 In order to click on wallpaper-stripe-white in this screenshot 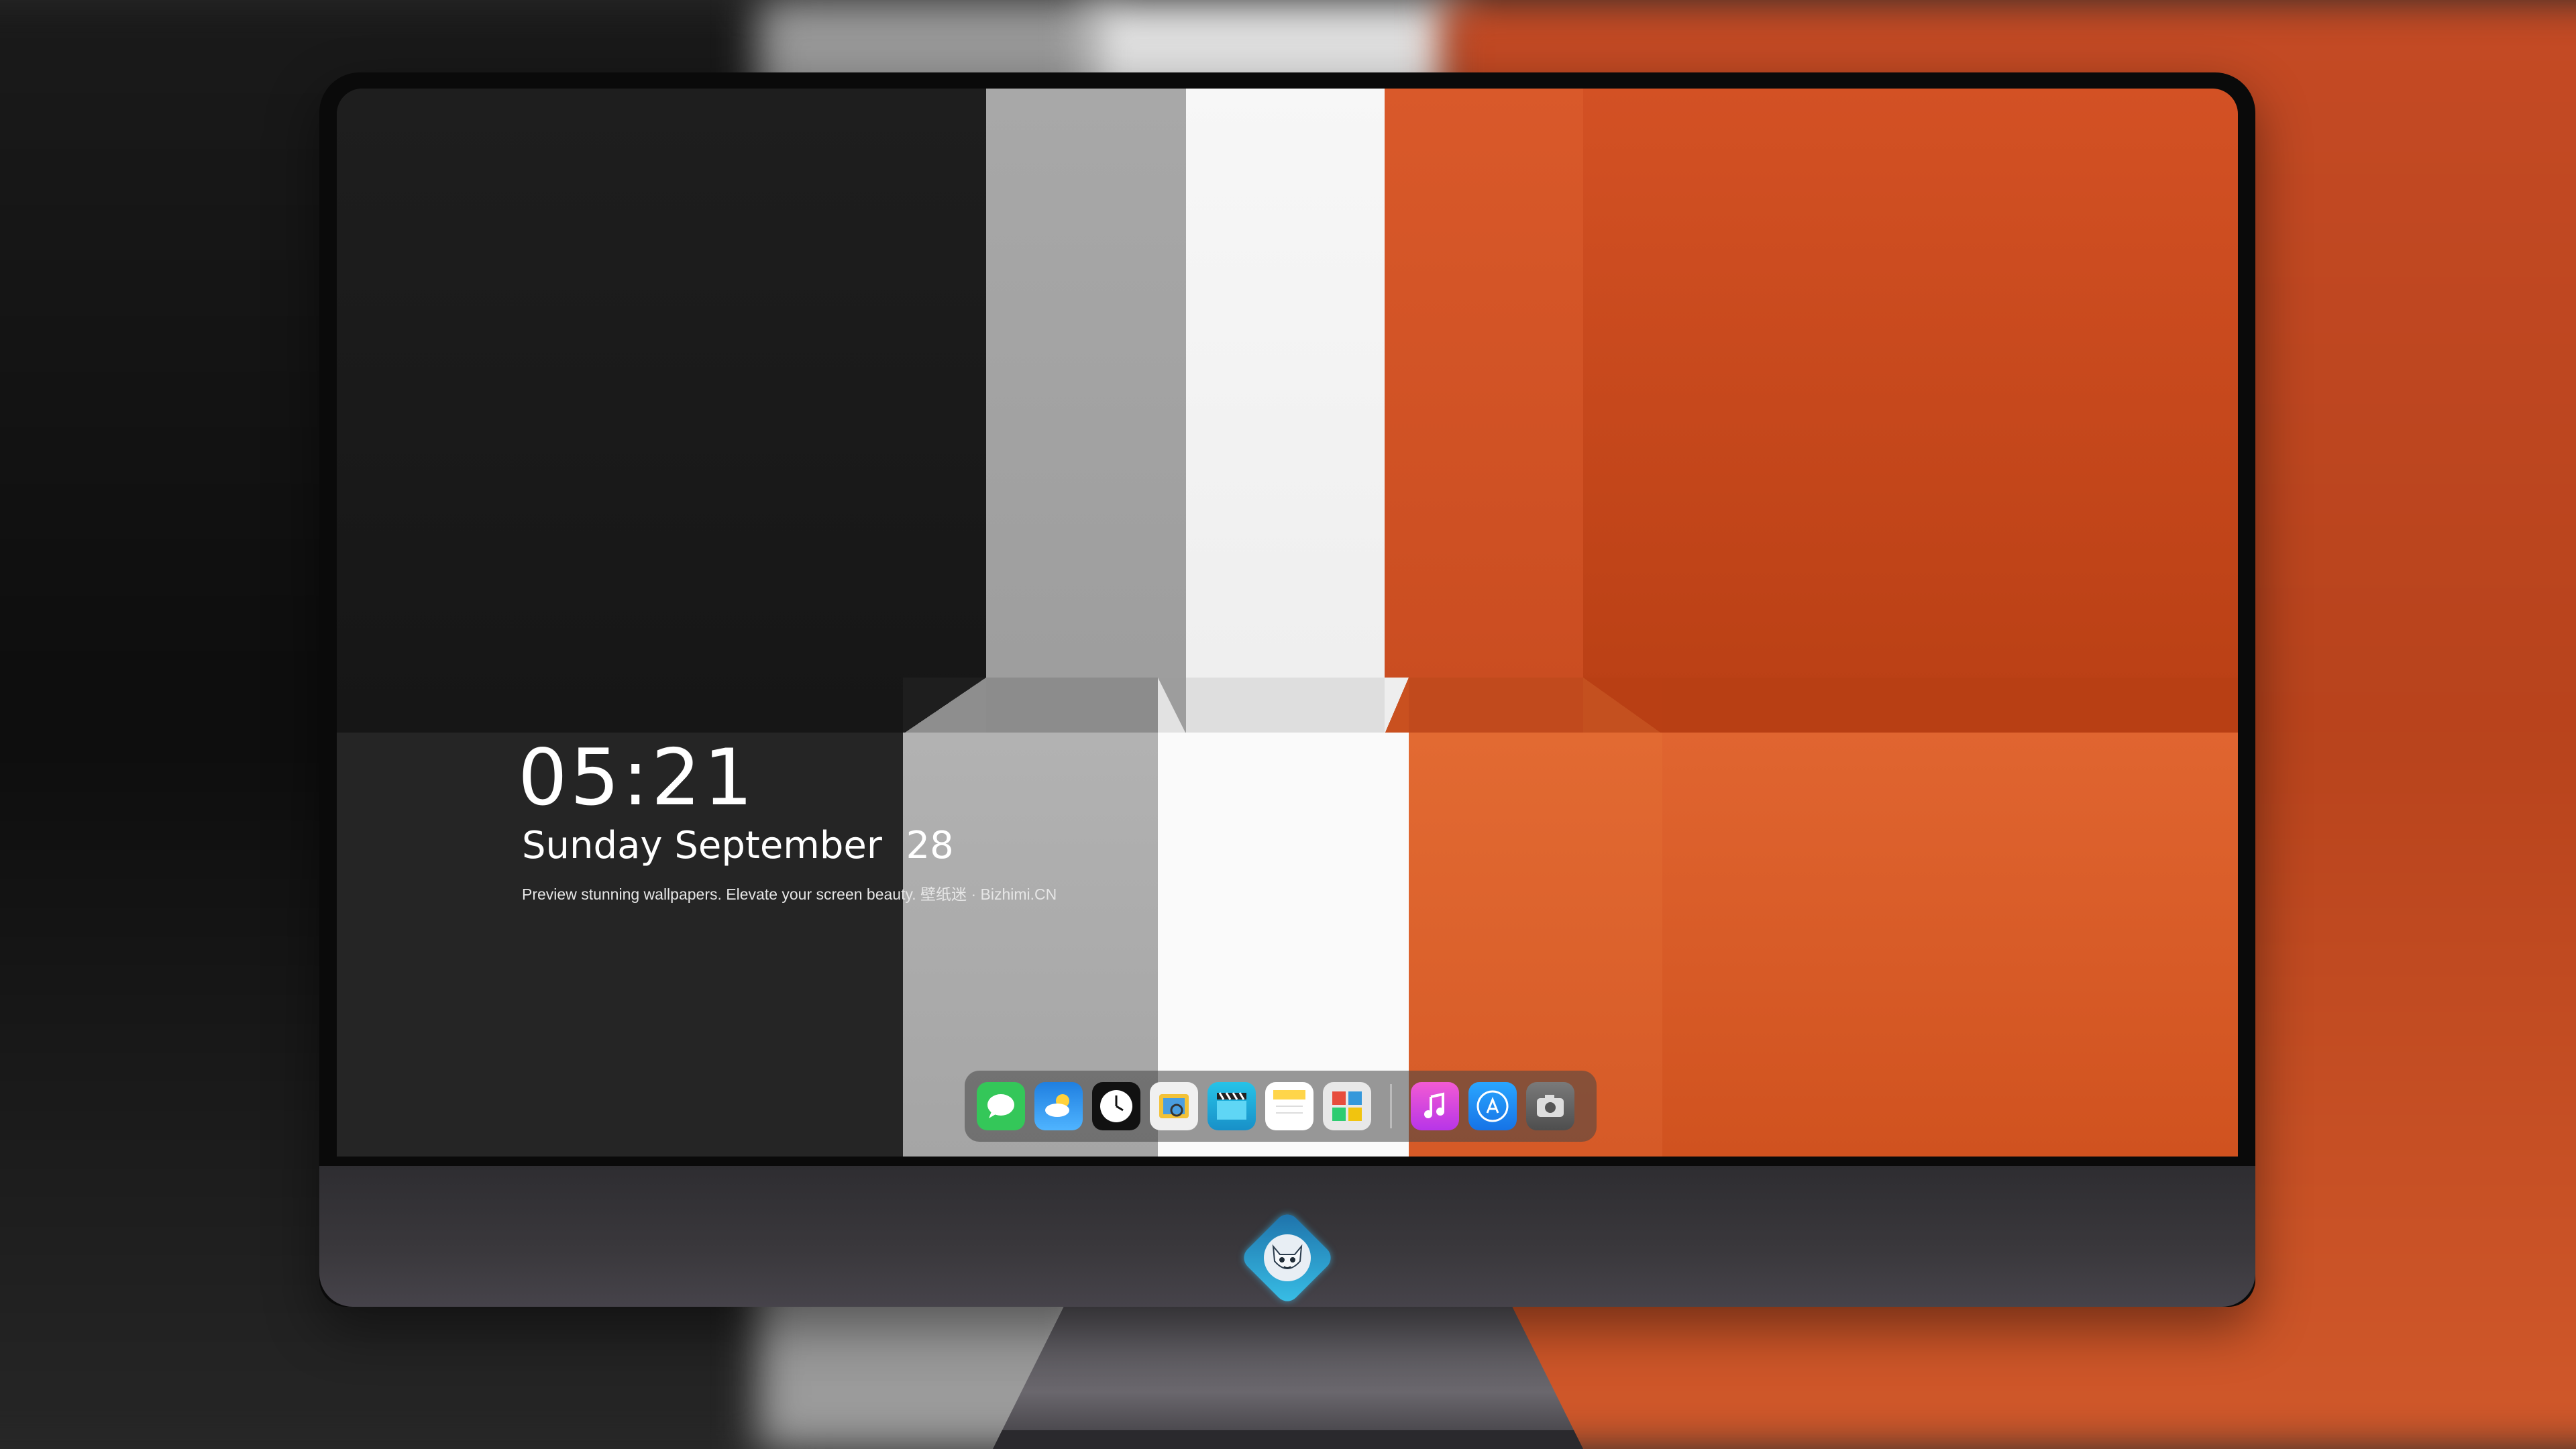, I will do `click(1285, 411)`.